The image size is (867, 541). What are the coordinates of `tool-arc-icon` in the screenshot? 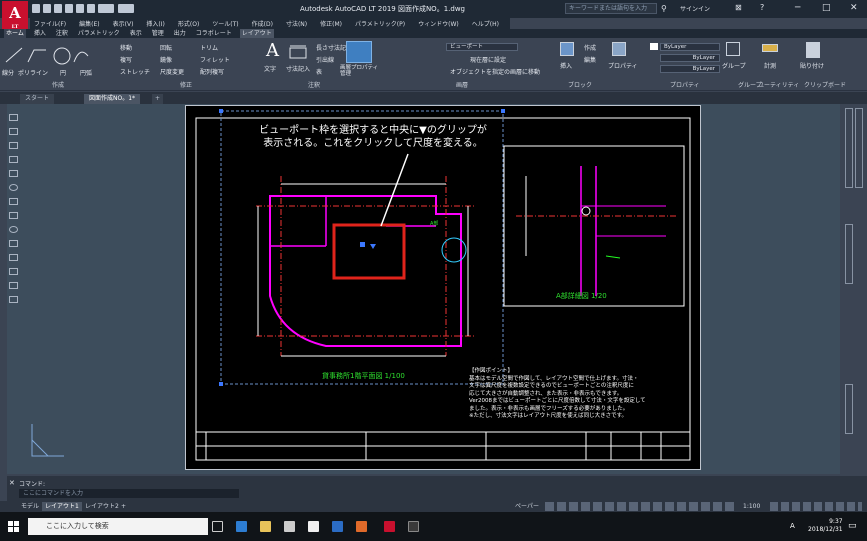 It's located at (13, 201).